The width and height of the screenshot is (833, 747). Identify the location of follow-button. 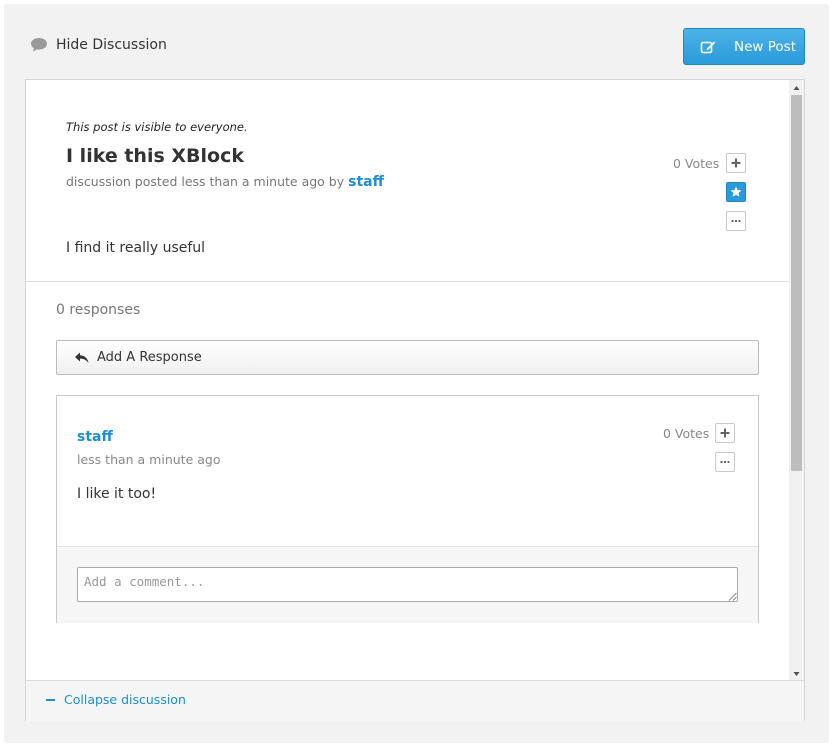
(736, 192).